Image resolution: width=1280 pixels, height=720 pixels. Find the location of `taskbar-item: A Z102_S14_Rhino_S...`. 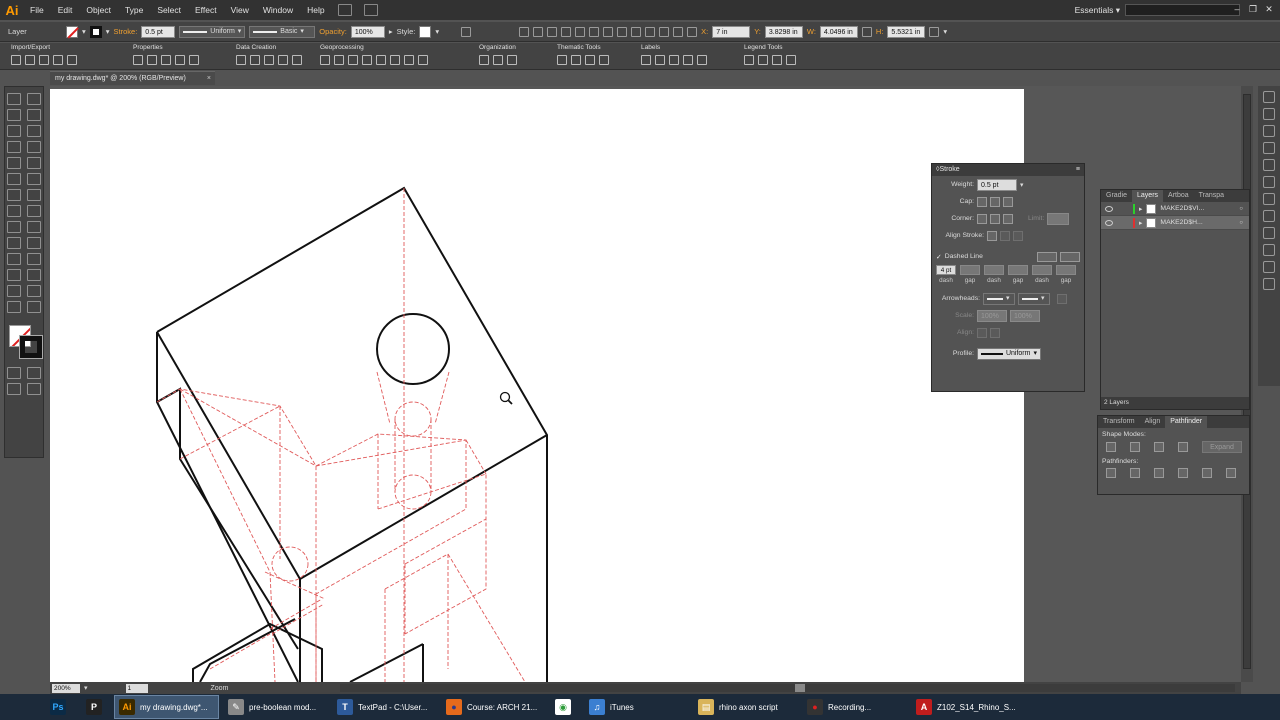

taskbar-item: A Z102_S14_Rhino_S... is located at coordinates (963, 707).